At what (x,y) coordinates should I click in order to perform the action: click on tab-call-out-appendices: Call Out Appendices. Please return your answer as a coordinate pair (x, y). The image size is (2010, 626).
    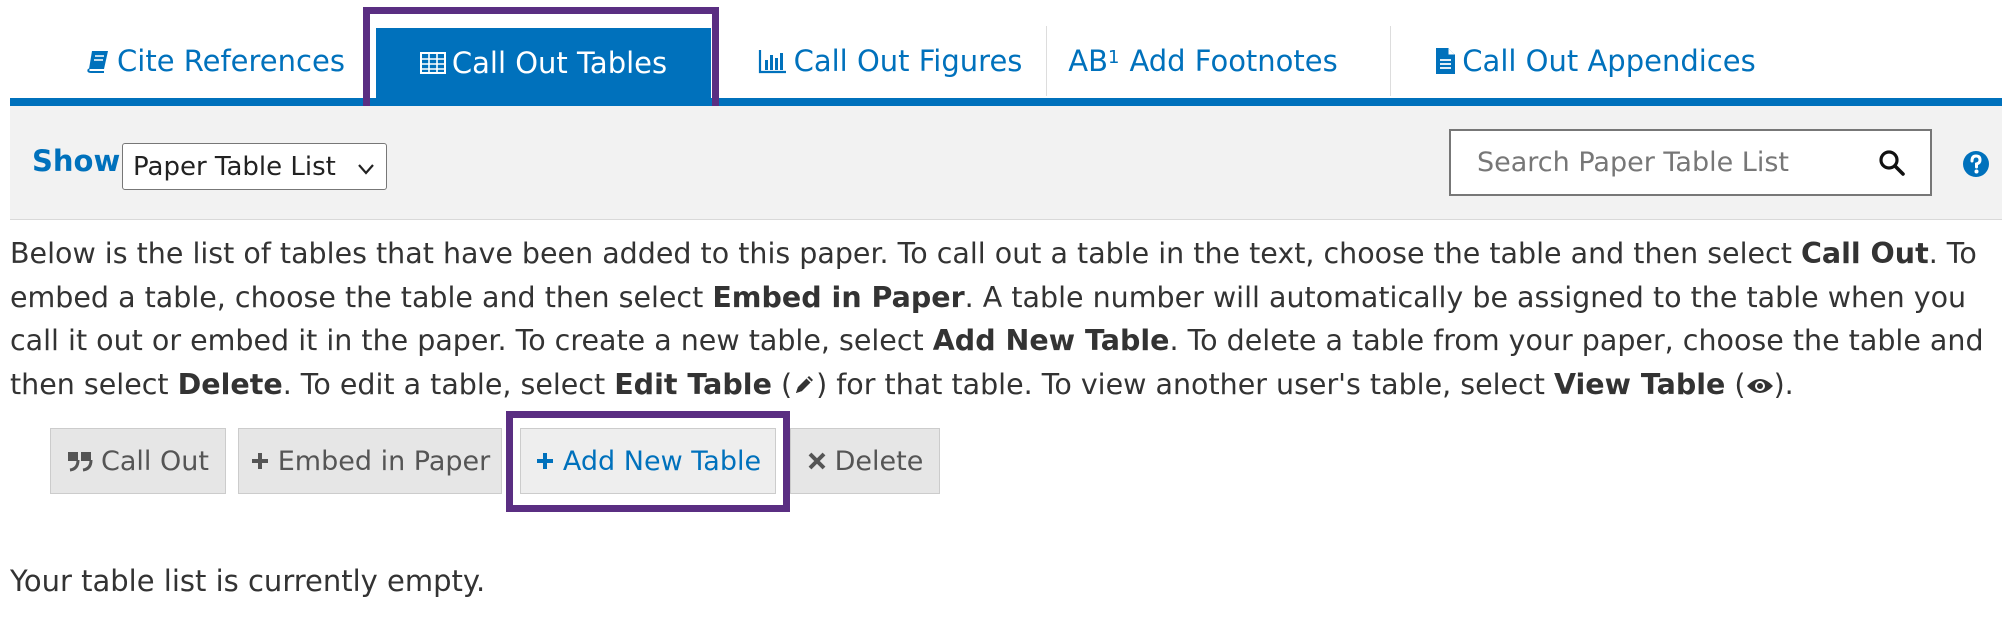
    Looking at the image, I should click on (1595, 61).